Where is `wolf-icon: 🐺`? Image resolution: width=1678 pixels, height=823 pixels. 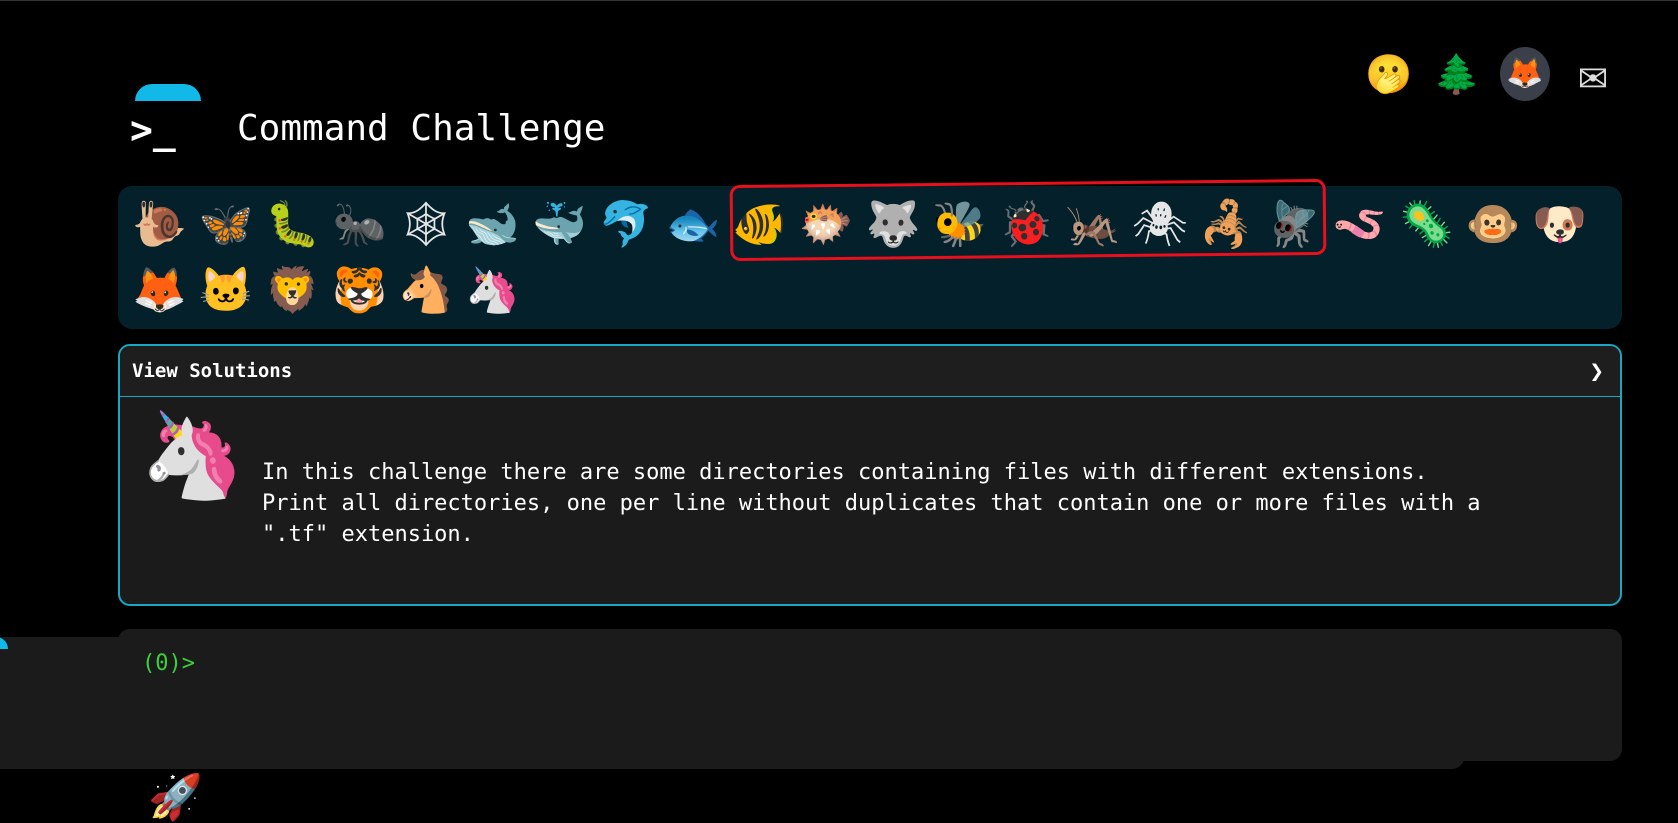 wolf-icon: 🐺 is located at coordinates (893, 225).